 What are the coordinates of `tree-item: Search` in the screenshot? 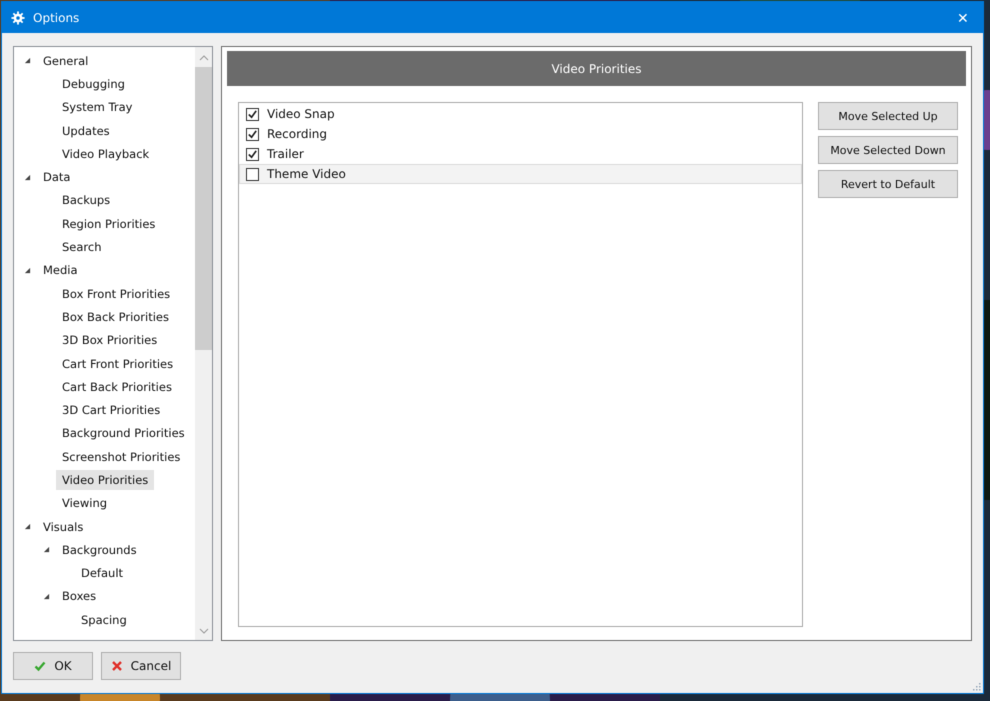 It's located at (82, 247).